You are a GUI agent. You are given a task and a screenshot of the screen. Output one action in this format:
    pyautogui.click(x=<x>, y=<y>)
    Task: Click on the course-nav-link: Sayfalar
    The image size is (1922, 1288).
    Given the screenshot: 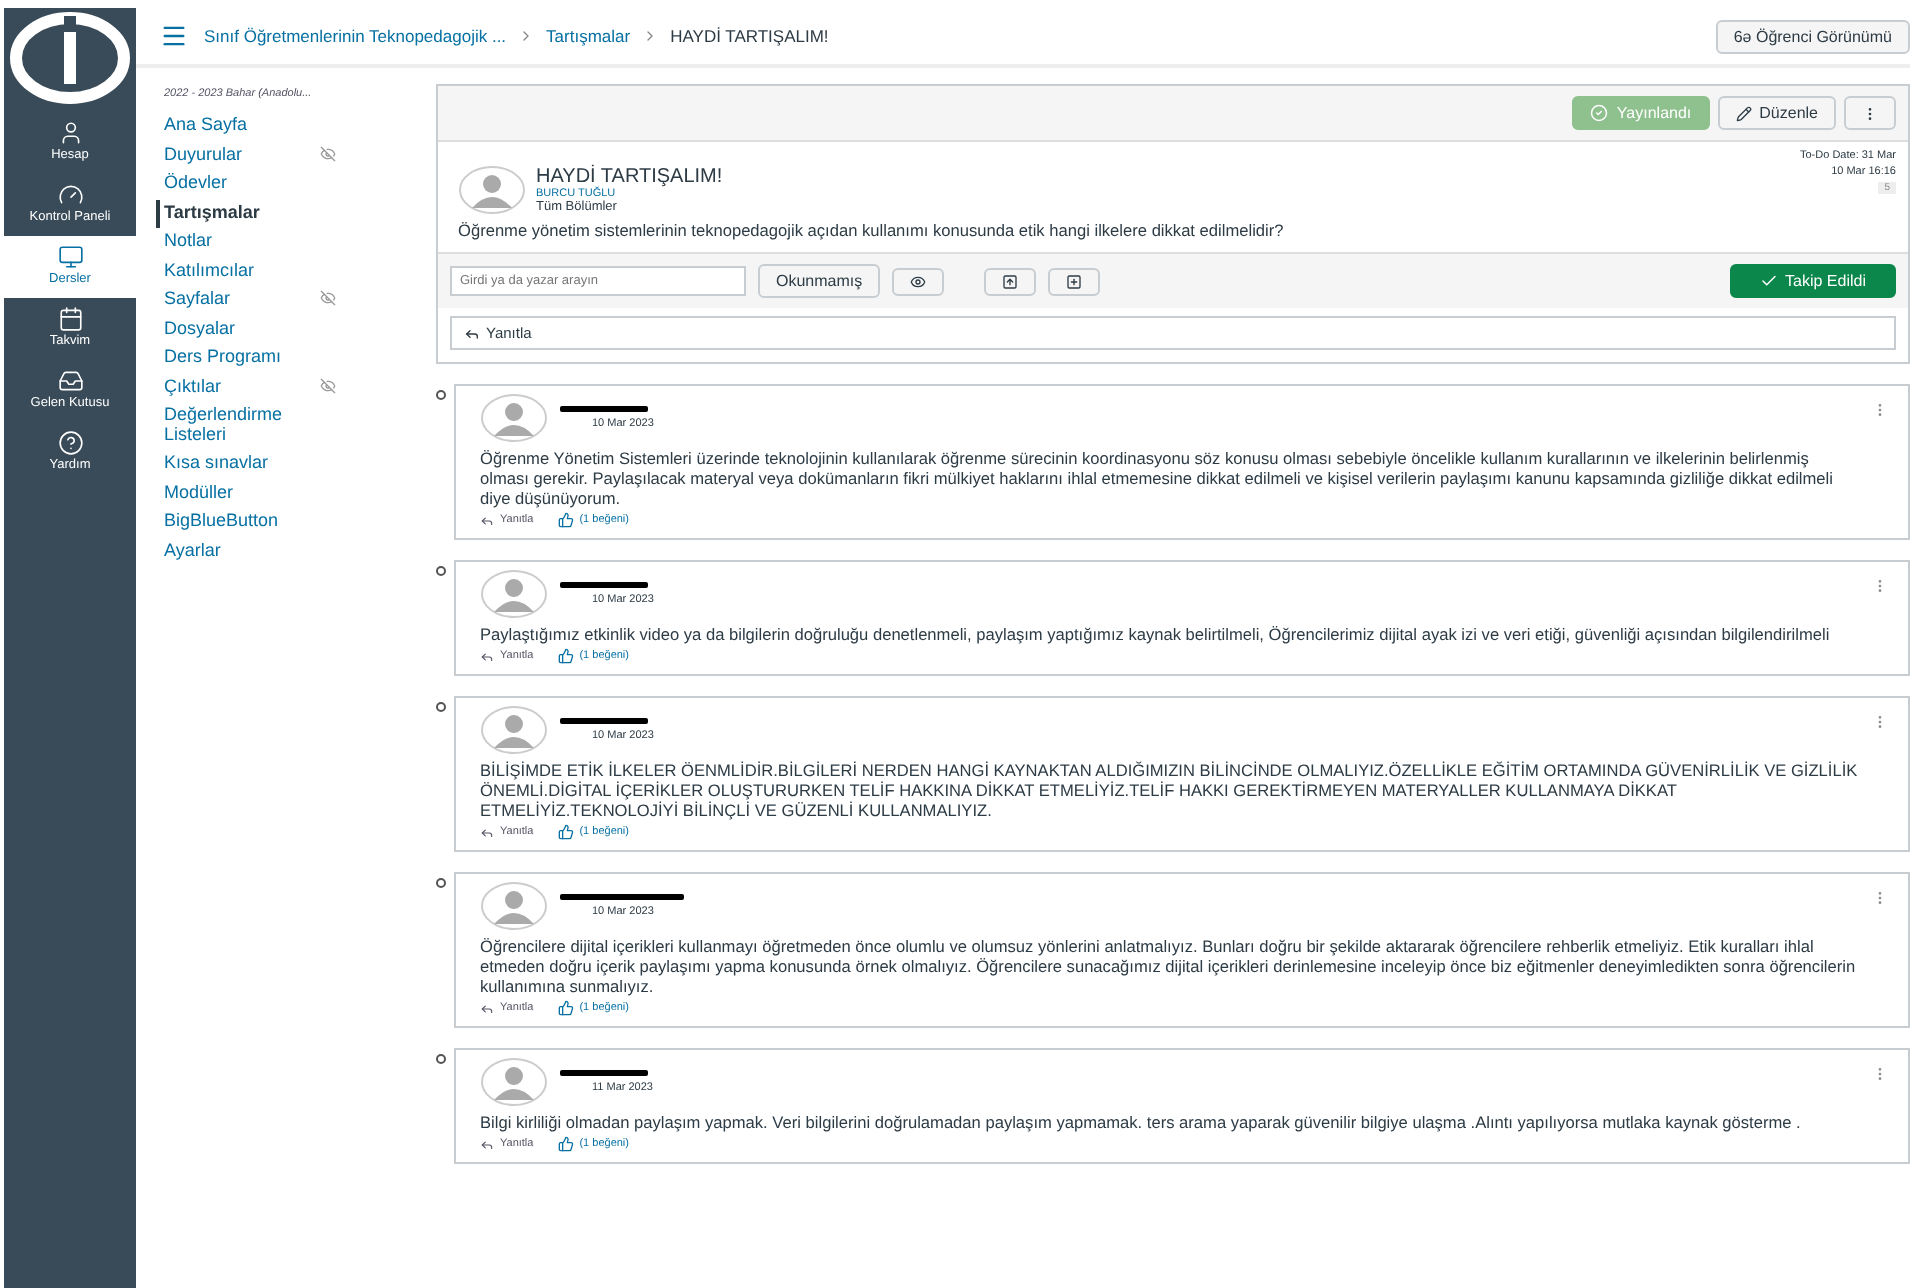 What is the action you would take?
    pyautogui.click(x=274, y=300)
    